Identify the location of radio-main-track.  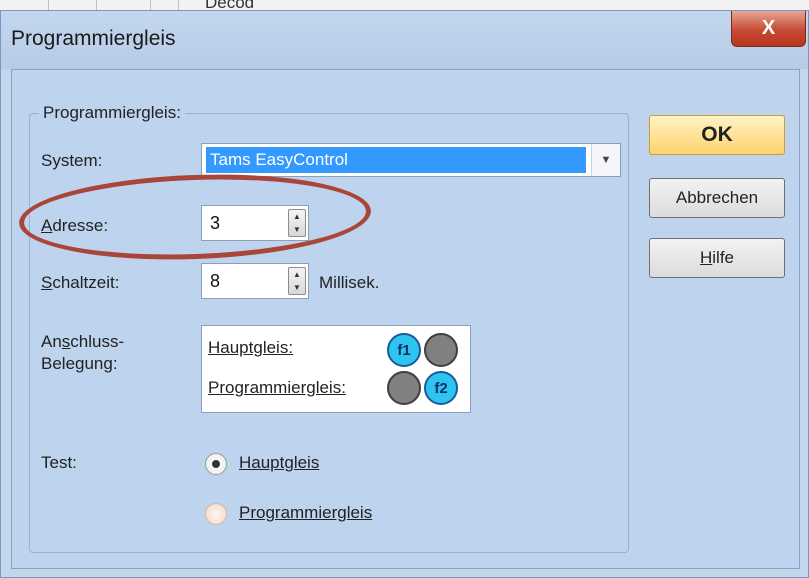
(216, 464).